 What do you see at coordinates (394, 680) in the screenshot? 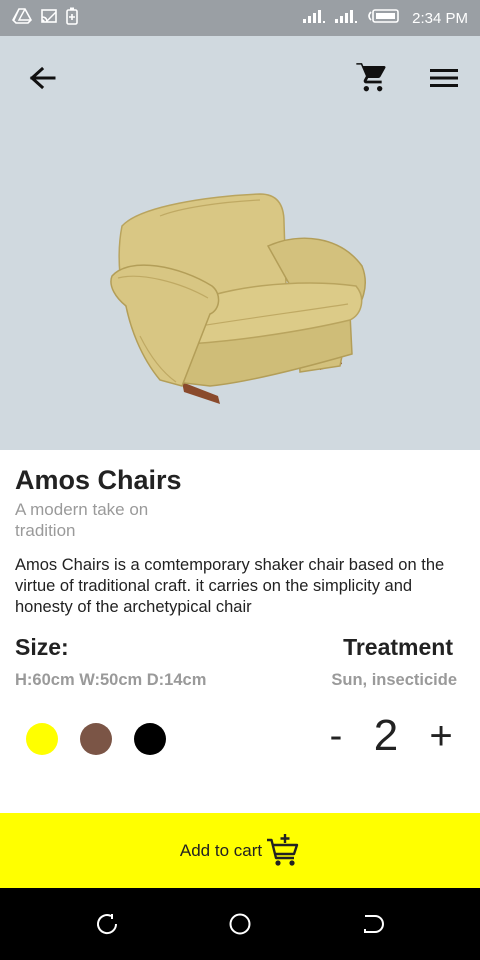
I see `treatment-value: Sun, insecticide` at bounding box center [394, 680].